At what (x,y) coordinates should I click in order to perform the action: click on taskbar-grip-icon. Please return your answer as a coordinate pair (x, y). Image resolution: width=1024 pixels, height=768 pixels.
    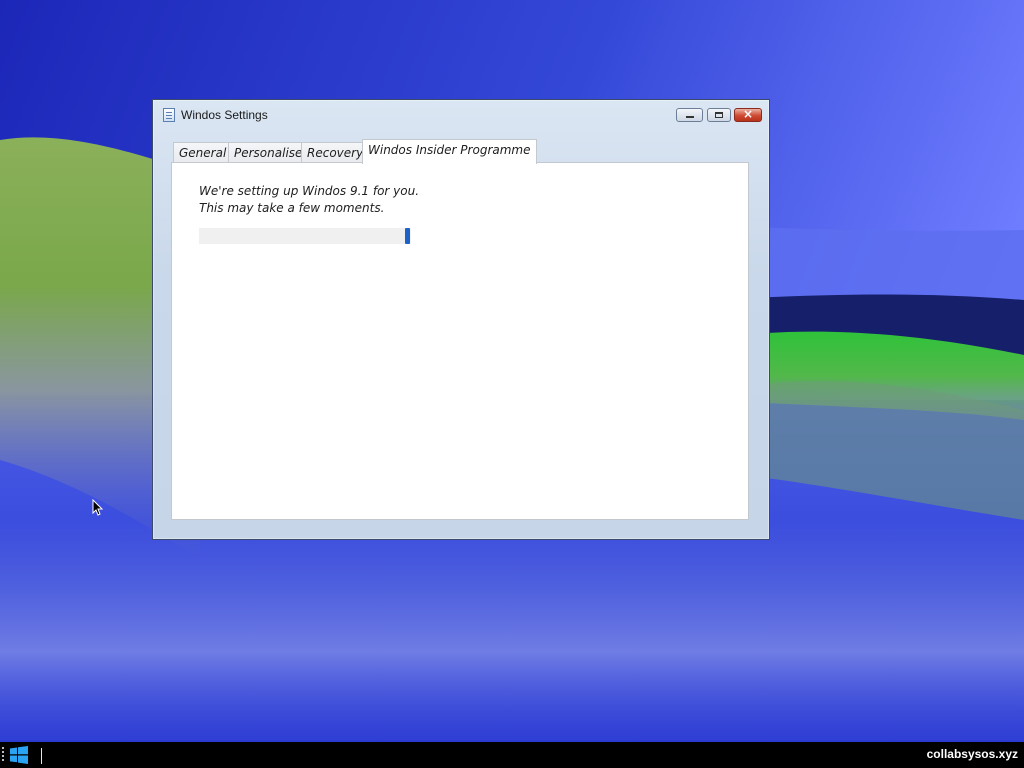
    Looking at the image, I should click on (3, 755).